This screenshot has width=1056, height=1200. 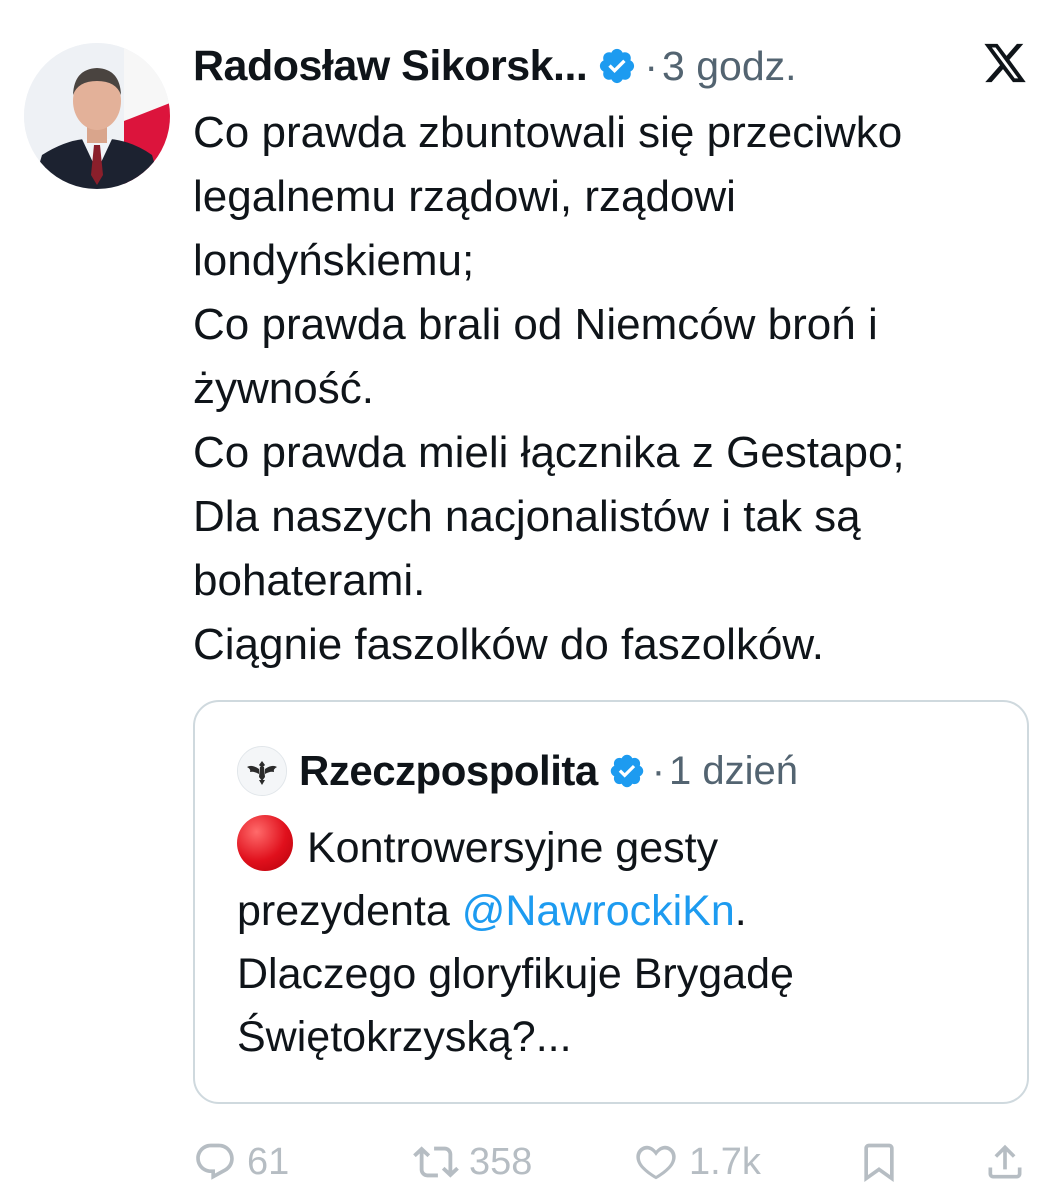 I want to click on quoted-tweet-header: Rzeczpospolita · 1 dzień, so click(x=517, y=771).